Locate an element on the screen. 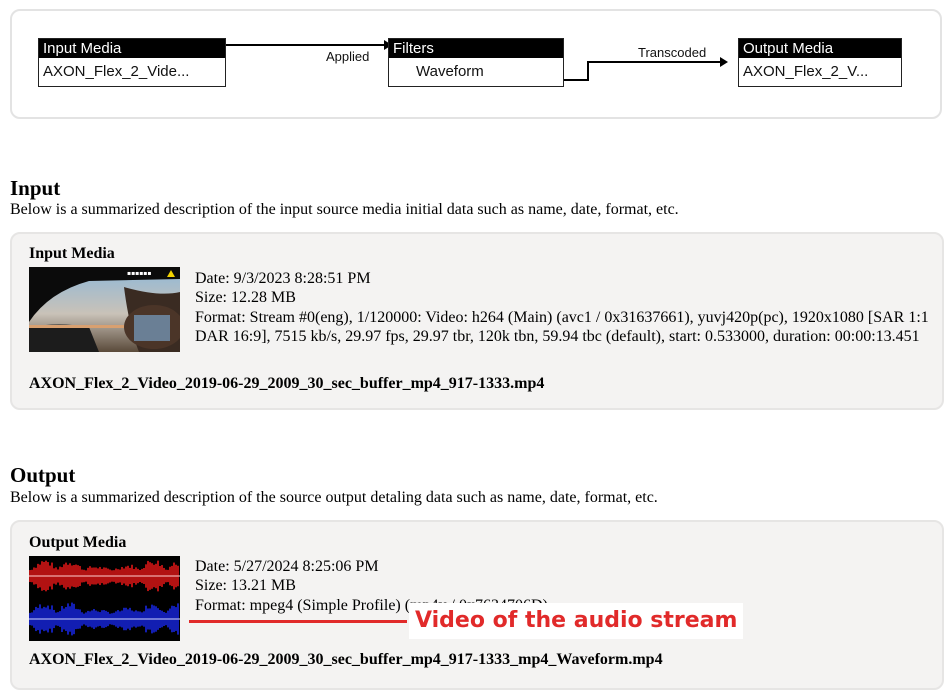 The image size is (947, 690). output-card-title: Output Media is located at coordinates (78, 542).